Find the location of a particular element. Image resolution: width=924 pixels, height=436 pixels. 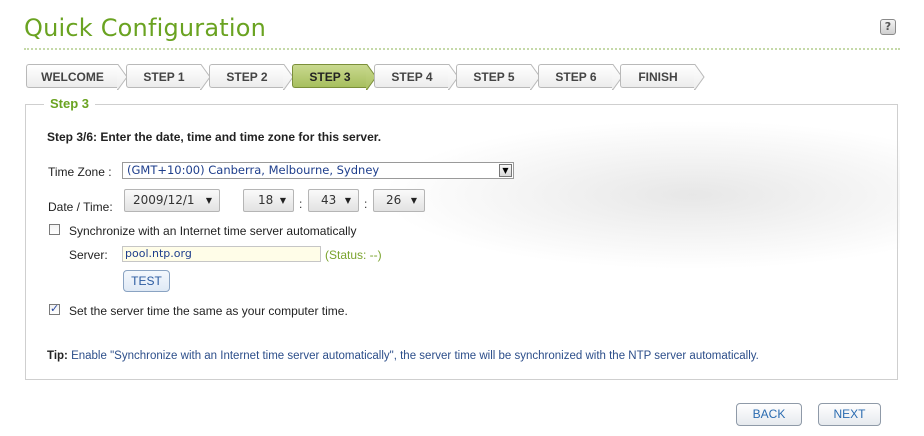

hour-dropdown: 18 ▼ is located at coordinates (268, 200).